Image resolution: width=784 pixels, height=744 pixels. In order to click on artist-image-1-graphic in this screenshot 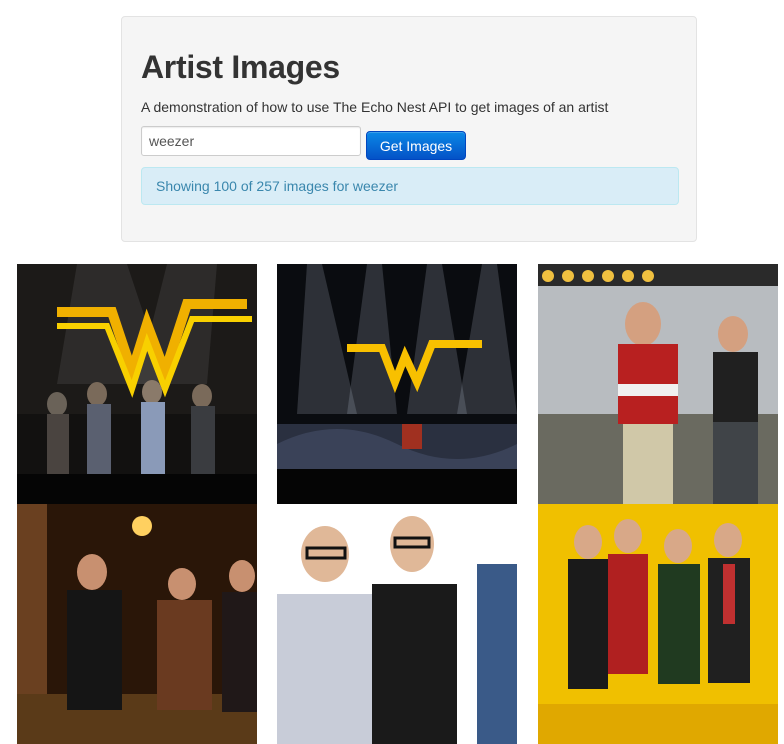, I will do `click(137, 384)`.